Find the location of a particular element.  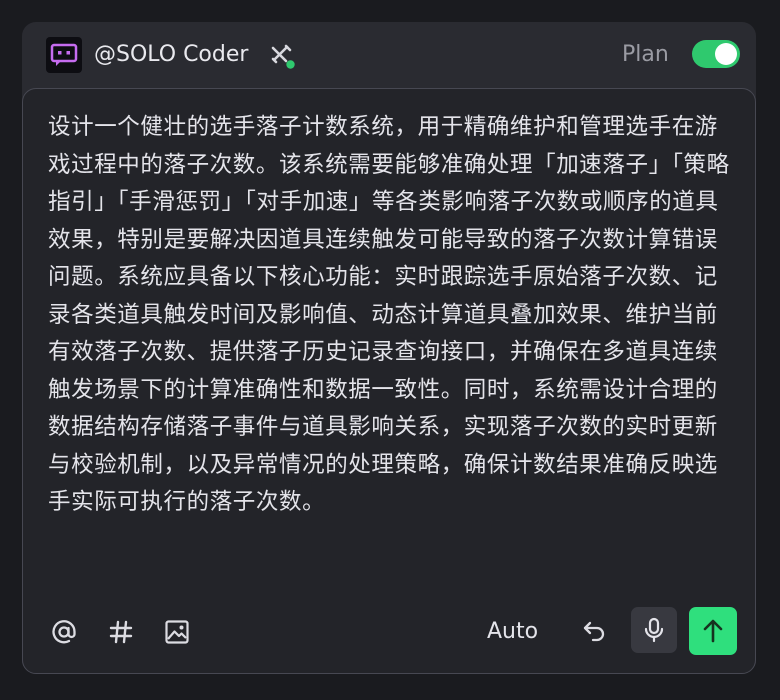

tools-icon is located at coordinates (283, 57).